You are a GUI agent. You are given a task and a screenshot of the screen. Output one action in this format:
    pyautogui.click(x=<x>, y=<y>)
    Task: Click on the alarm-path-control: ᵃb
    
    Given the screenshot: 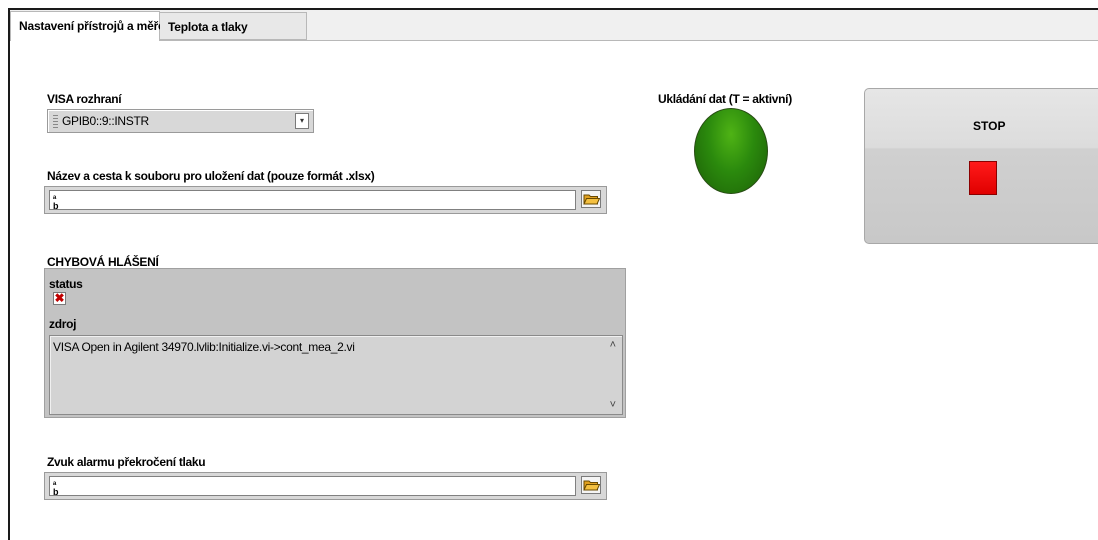 What is the action you would take?
    pyautogui.click(x=325, y=486)
    